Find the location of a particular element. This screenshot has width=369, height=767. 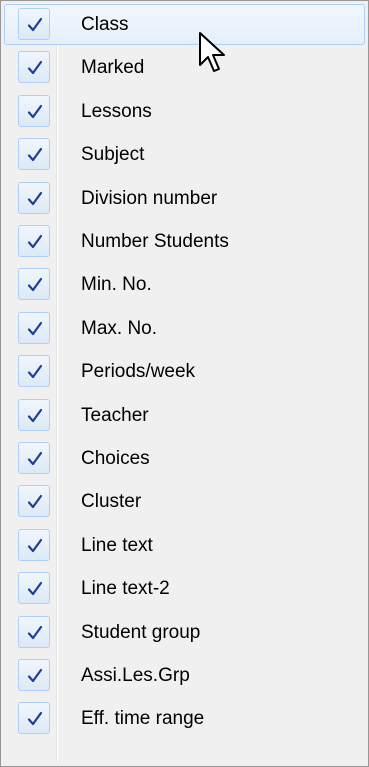

menu-item-label: Line text is located at coordinates (117, 545).